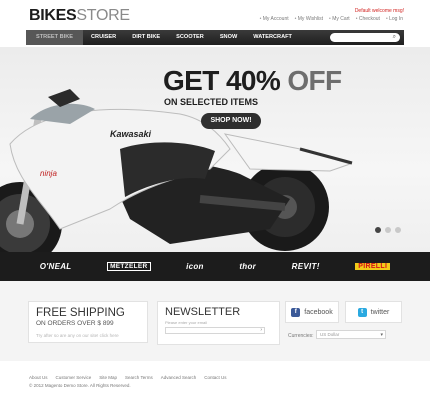 Image resolution: width=430 pixels, height=409 pixels. I want to click on nav-item-watercraft: WATERCRAFT, so click(272, 37).